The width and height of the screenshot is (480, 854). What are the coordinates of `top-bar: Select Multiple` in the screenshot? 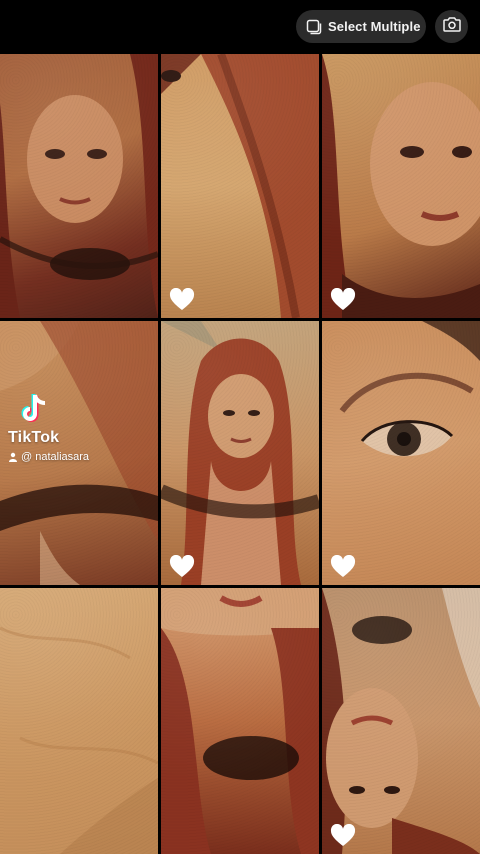 It's located at (240, 27).